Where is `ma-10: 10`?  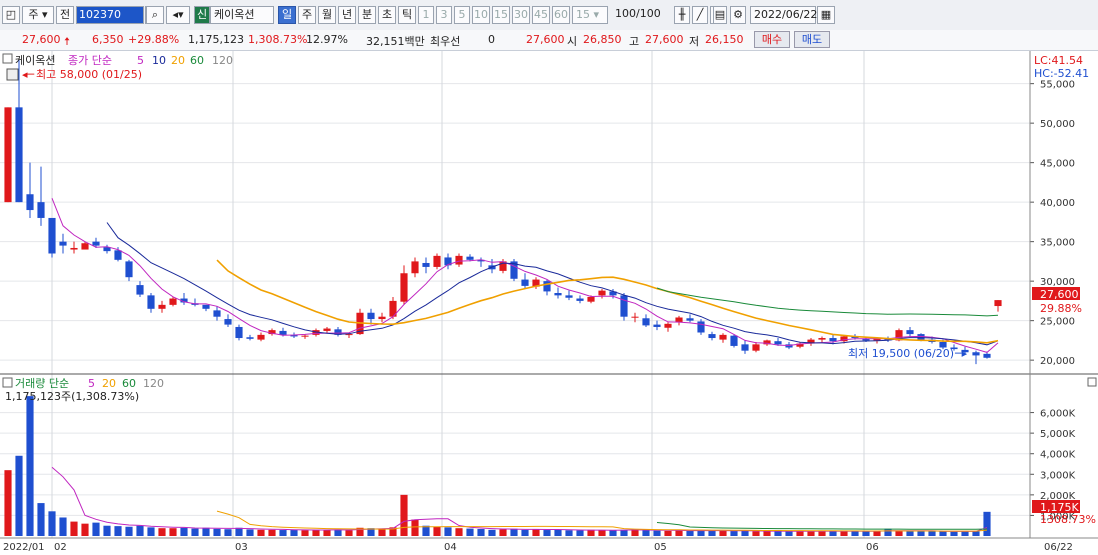
ma-10: 10 is located at coordinates (159, 60).